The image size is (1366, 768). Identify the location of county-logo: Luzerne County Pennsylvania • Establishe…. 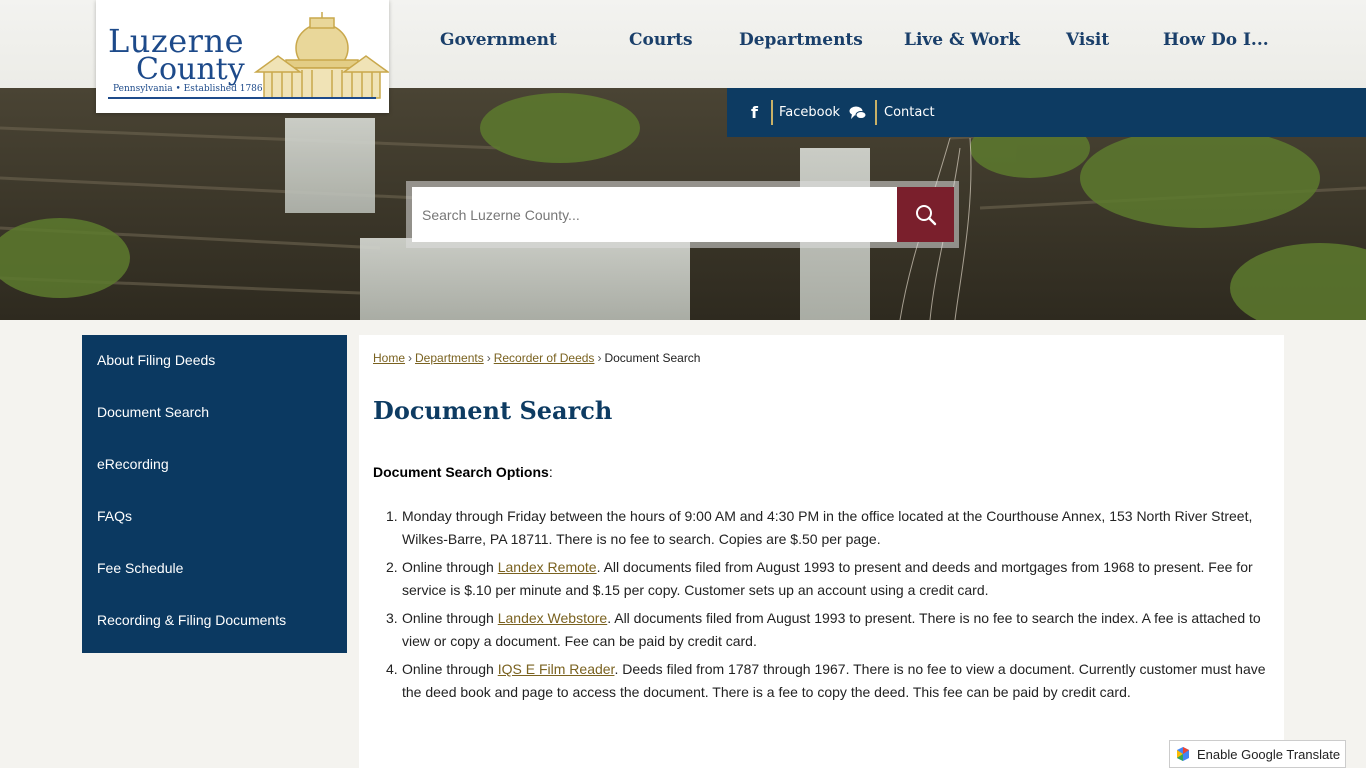
(242, 56).